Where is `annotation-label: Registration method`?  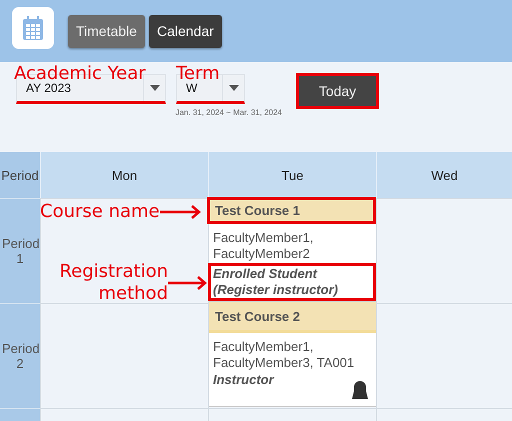 annotation-label: Registration method is located at coordinates (113, 283).